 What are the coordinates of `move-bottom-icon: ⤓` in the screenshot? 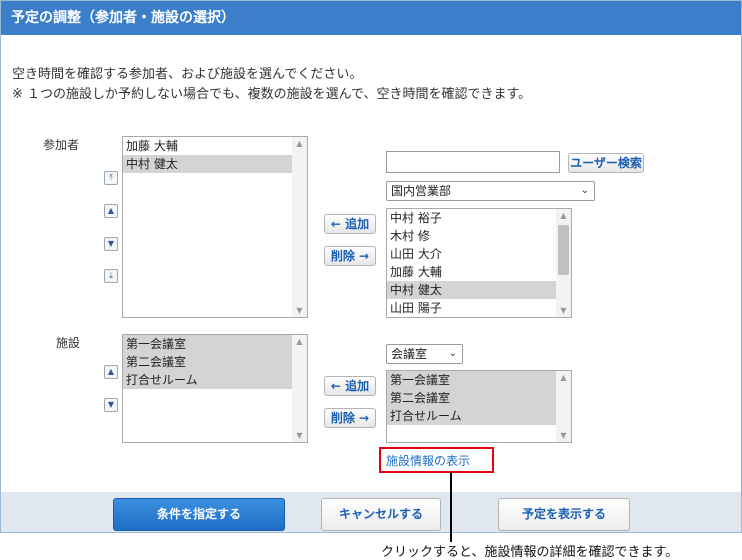 It's located at (111, 275).